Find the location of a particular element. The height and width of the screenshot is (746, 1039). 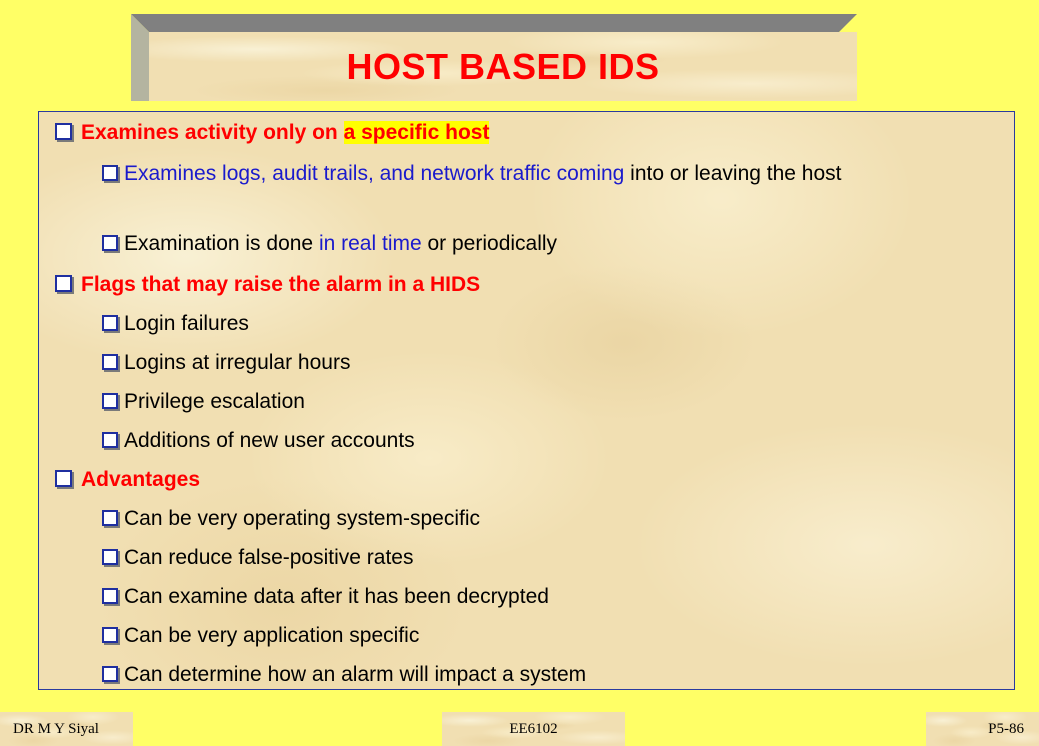

sub-bullet-text: Logins at irregular hours is located at coordinates (237, 362).